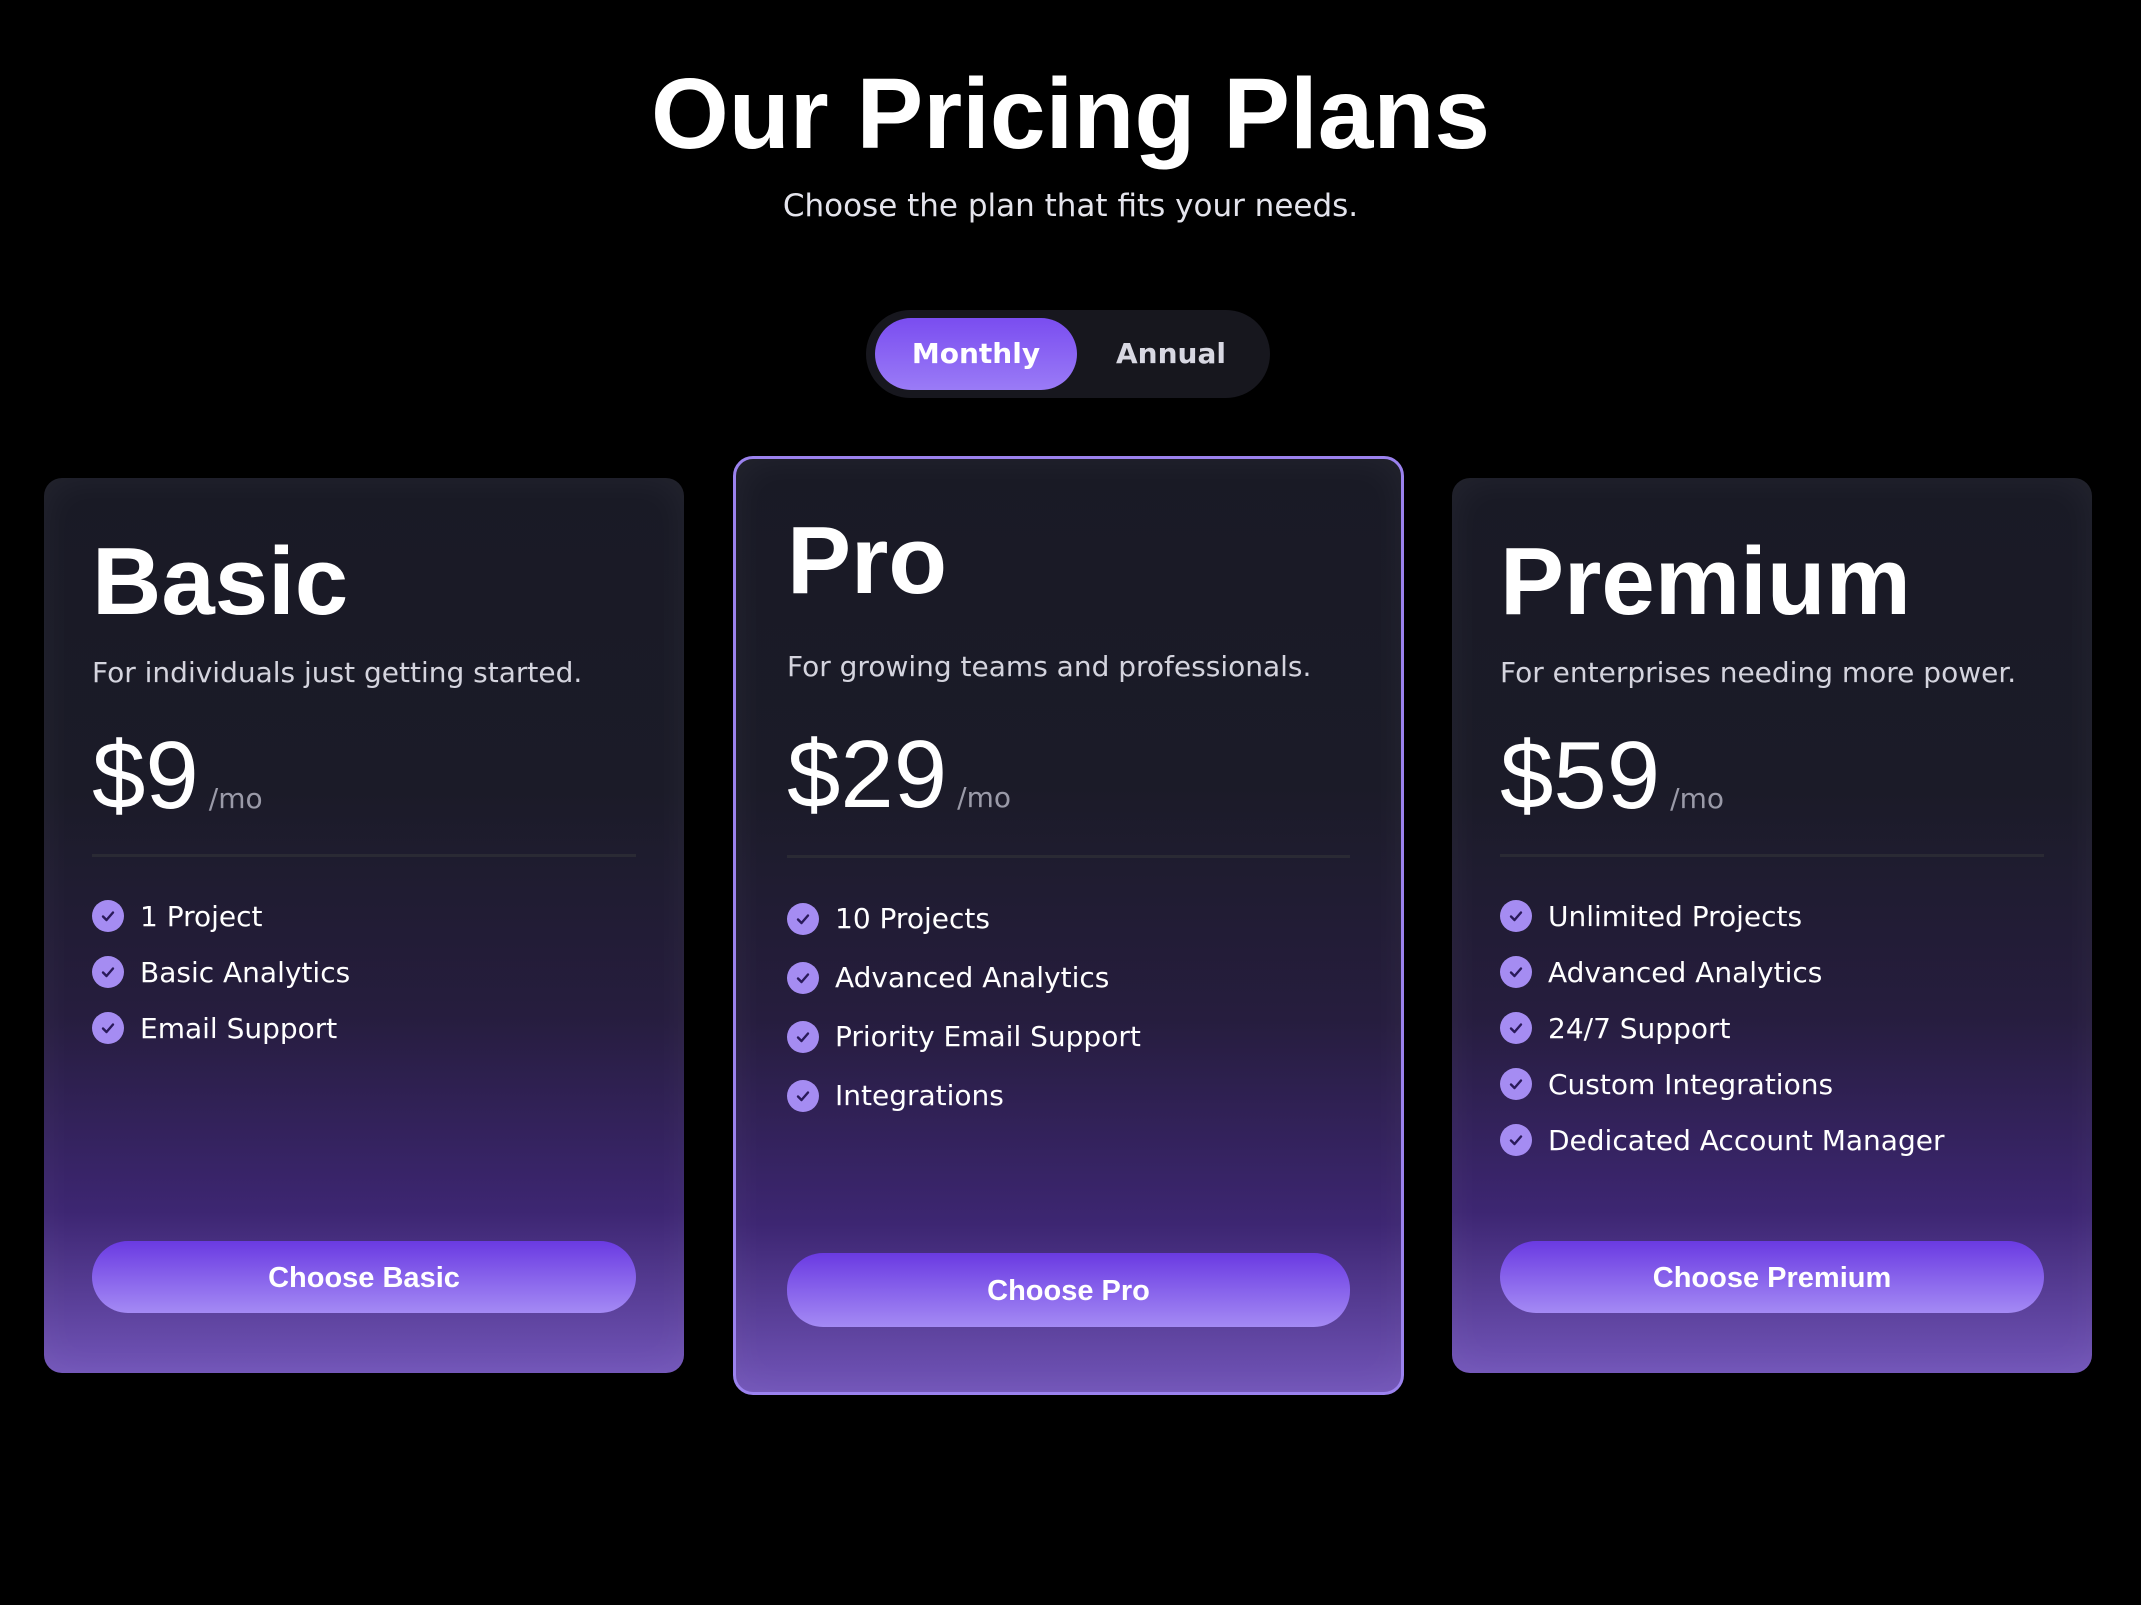  Describe the element at coordinates (337, 672) in the screenshot. I see `plan-description: For individuals just getting started.` at that location.